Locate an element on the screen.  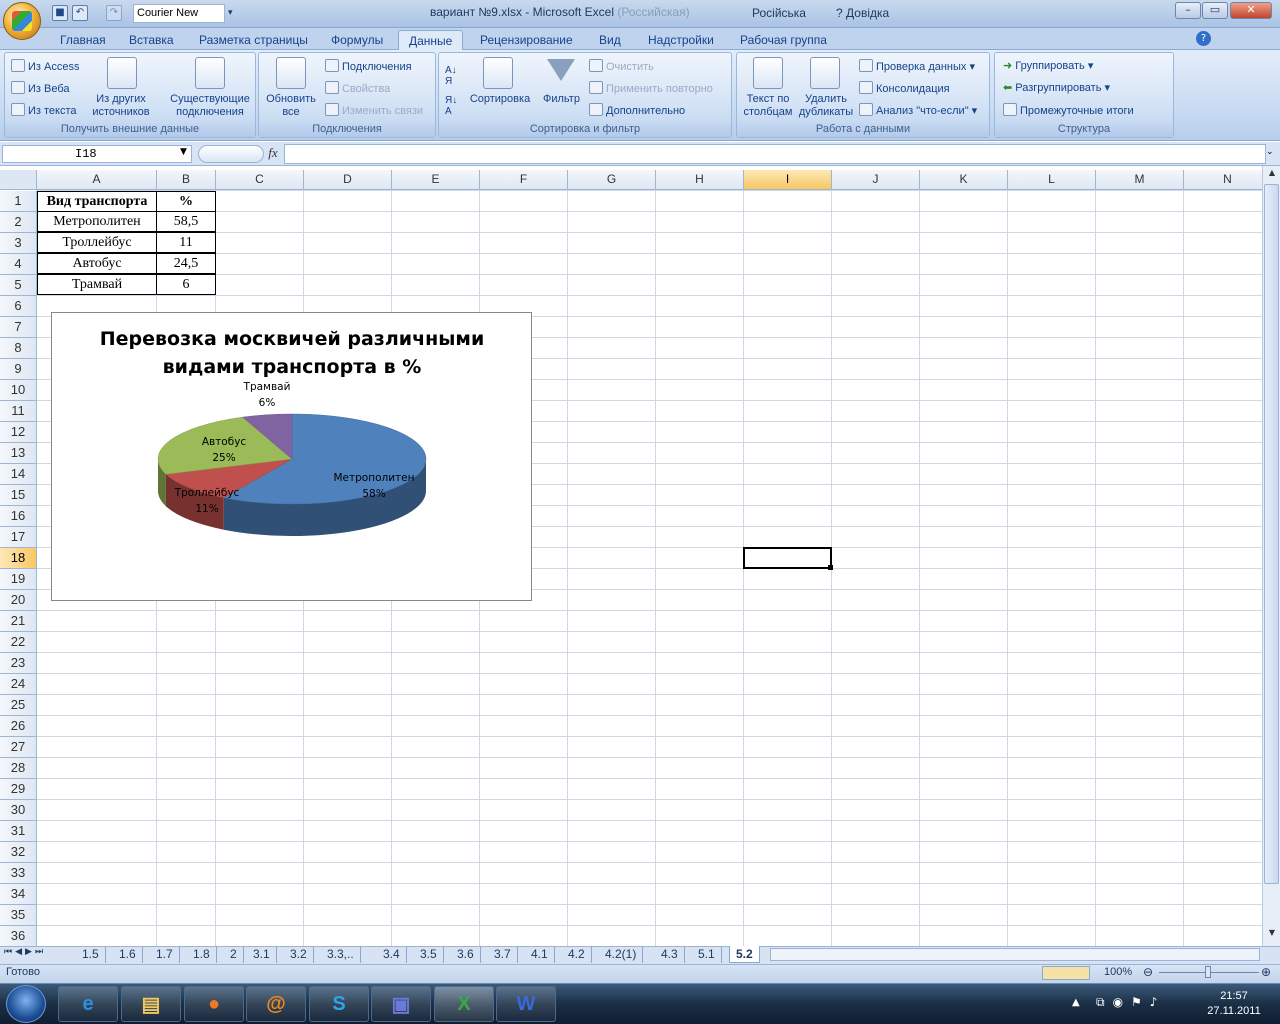
sheet-tab-4-2-1-: 4.2(1) is located at coordinates (621, 954).